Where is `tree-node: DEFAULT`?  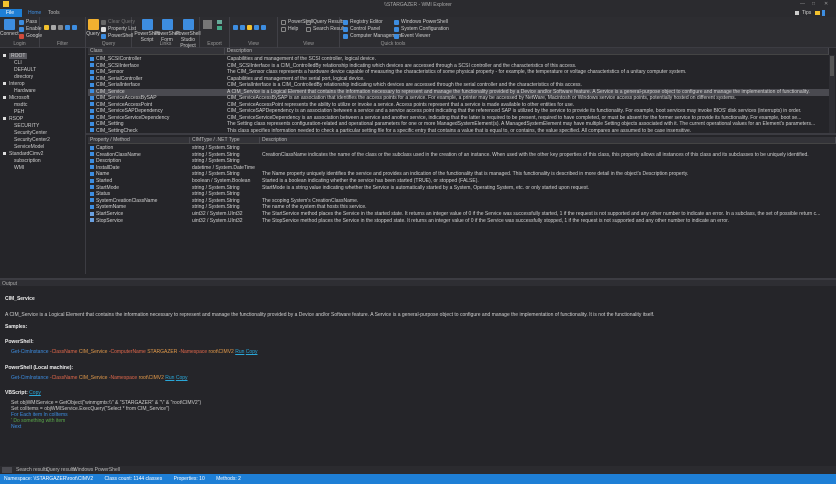
tree-node: DEFAULT is located at coordinates (22, 69).